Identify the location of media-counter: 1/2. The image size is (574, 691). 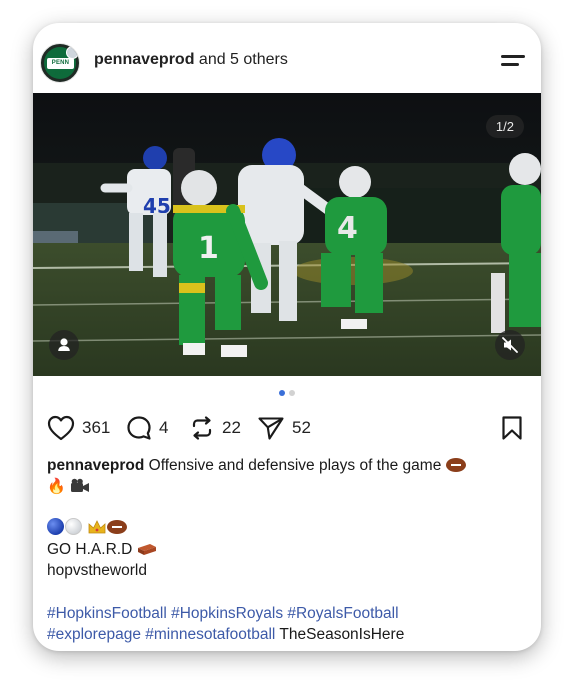
(504, 126).